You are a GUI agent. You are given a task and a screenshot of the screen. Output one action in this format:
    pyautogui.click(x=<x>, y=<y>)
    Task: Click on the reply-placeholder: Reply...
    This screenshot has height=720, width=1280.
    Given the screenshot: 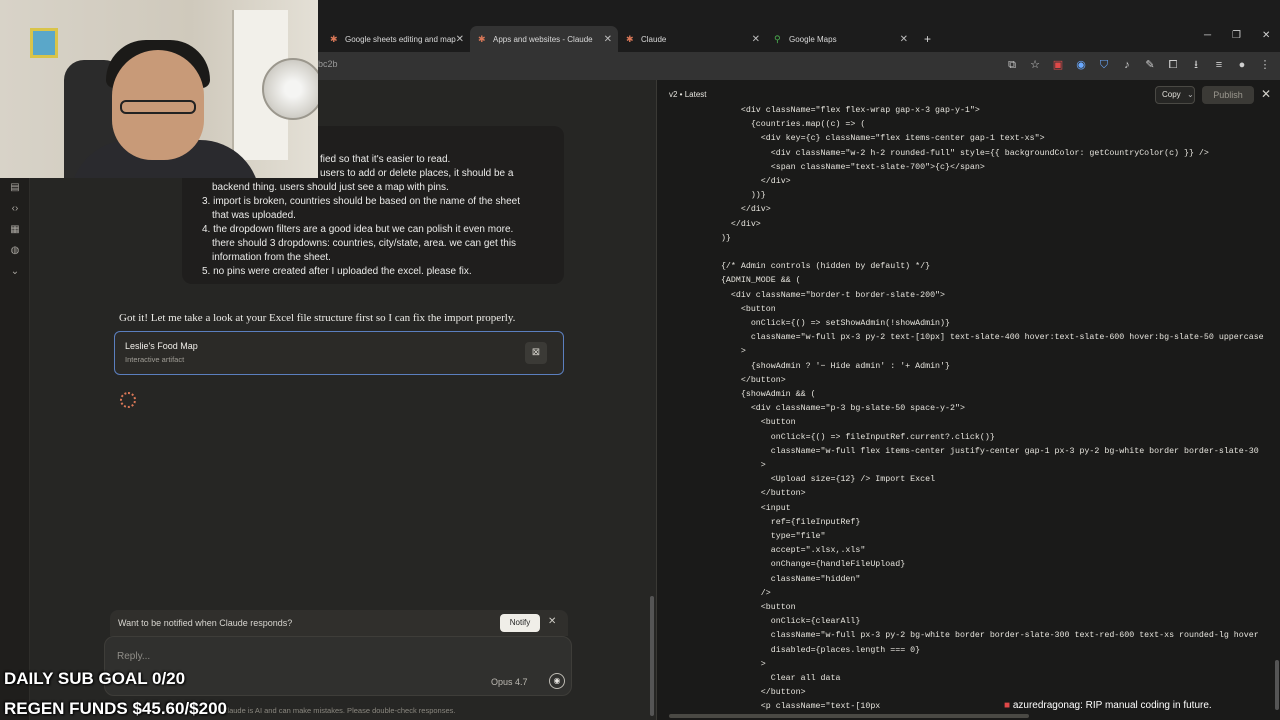 What is the action you would take?
    pyautogui.click(x=134, y=656)
    